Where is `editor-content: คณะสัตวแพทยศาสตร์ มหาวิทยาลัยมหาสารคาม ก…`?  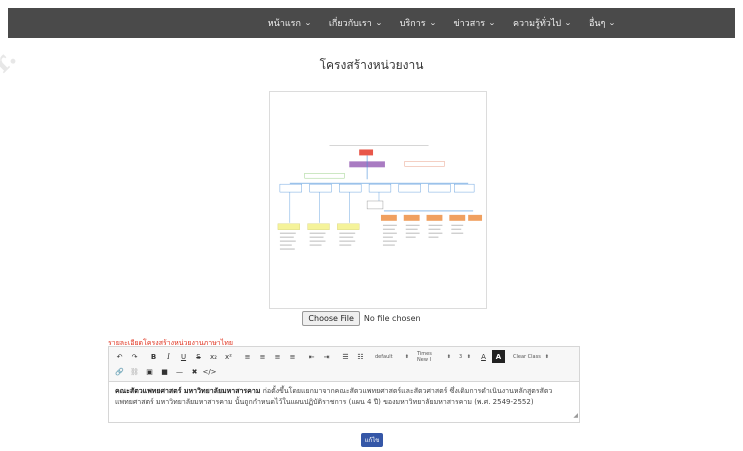 editor-content: คณะสัตวแพทยศาสตร์ มหาวิทยาลัยมหาสารคาม ก… is located at coordinates (344, 402).